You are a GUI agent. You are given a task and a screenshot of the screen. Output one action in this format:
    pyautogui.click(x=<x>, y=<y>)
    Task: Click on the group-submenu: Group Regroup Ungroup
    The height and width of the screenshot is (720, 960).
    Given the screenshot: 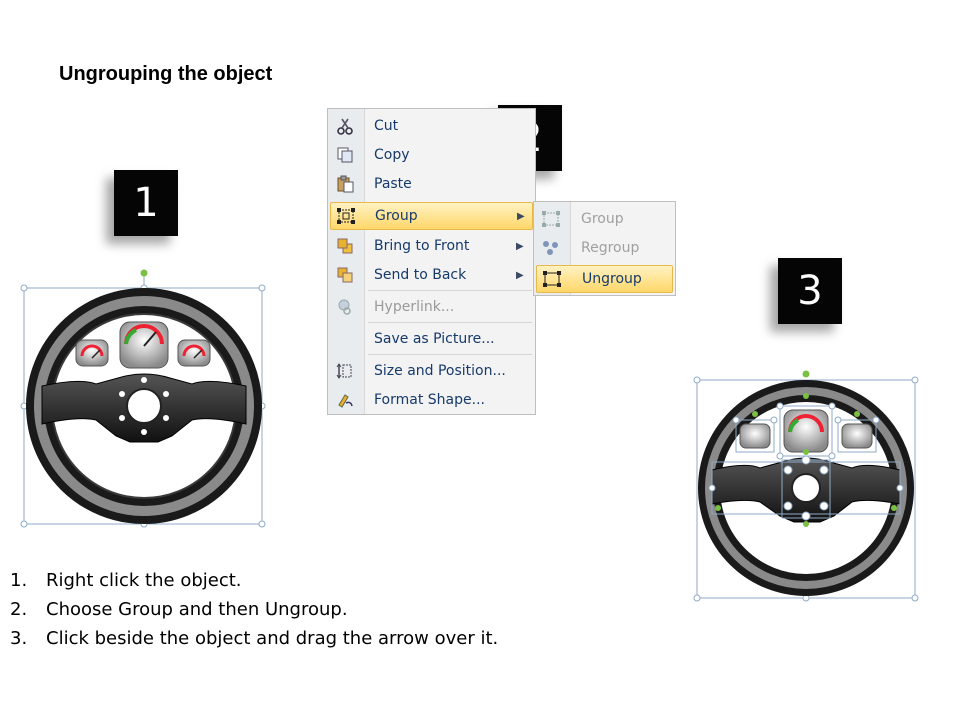 What is the action you would take?
    pyautogui.click(x=604, y=248)
    